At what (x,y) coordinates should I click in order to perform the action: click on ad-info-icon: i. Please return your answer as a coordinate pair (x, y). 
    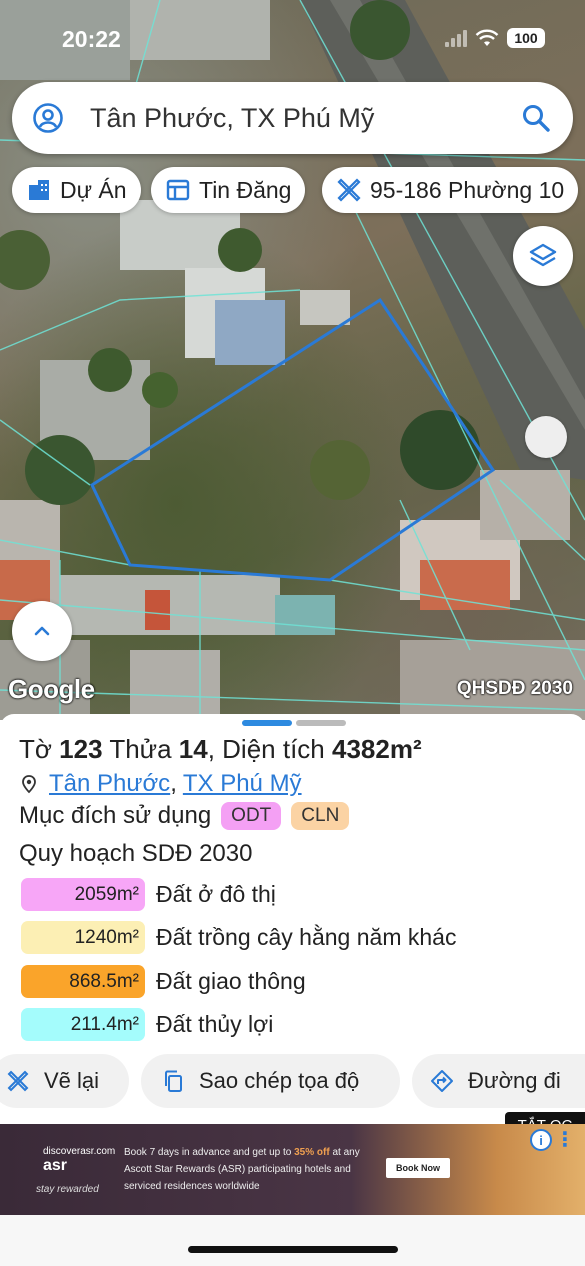
    Looking at the image, I should click on (541, 1140).